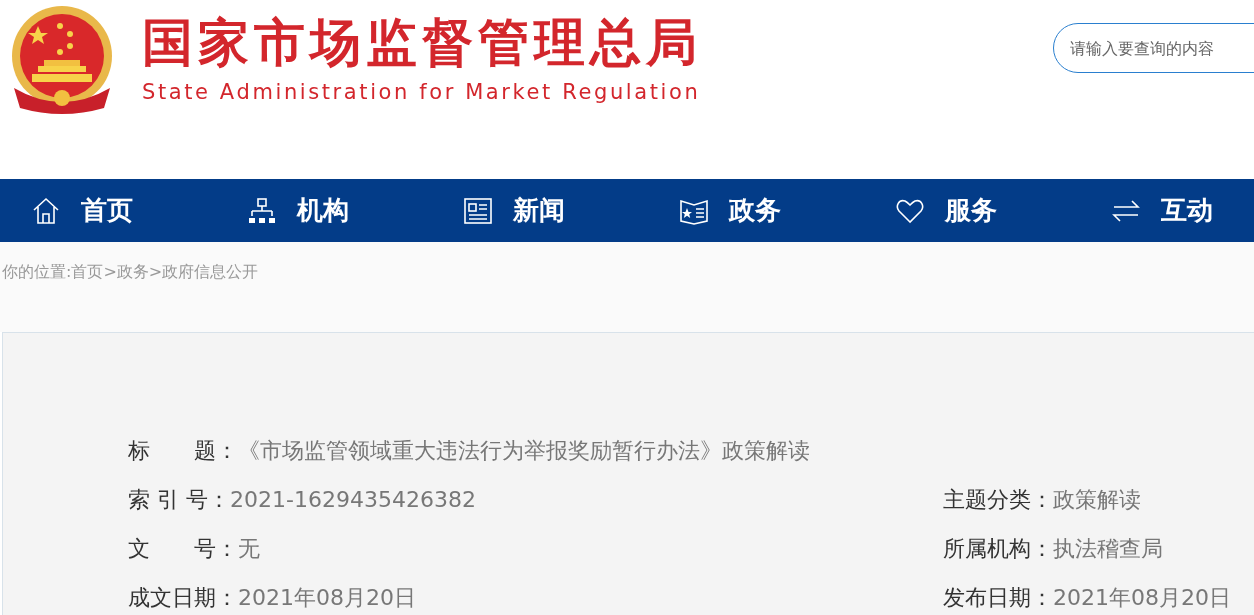 The width and height of the screenshot is (1254, 615). What do you see at coordinates (730, 210) in the screenshot?
I see `nav-item: 政务` at bounding box center [730, 210].